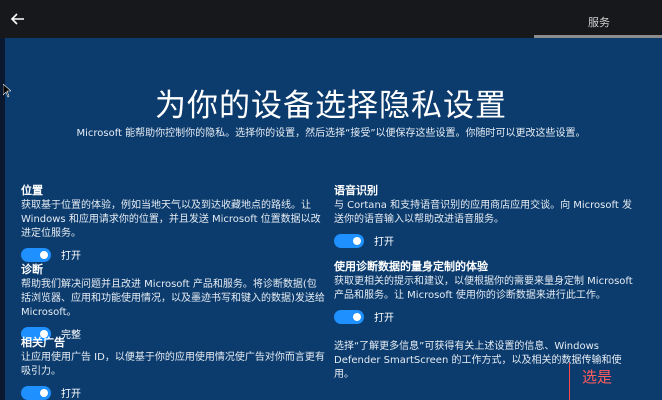 The width and height of the screenshot is (662, 400). Describe the element at coordinates (349, 316) in the screenshot. I see `tailored-experiences-toggle` at that location.